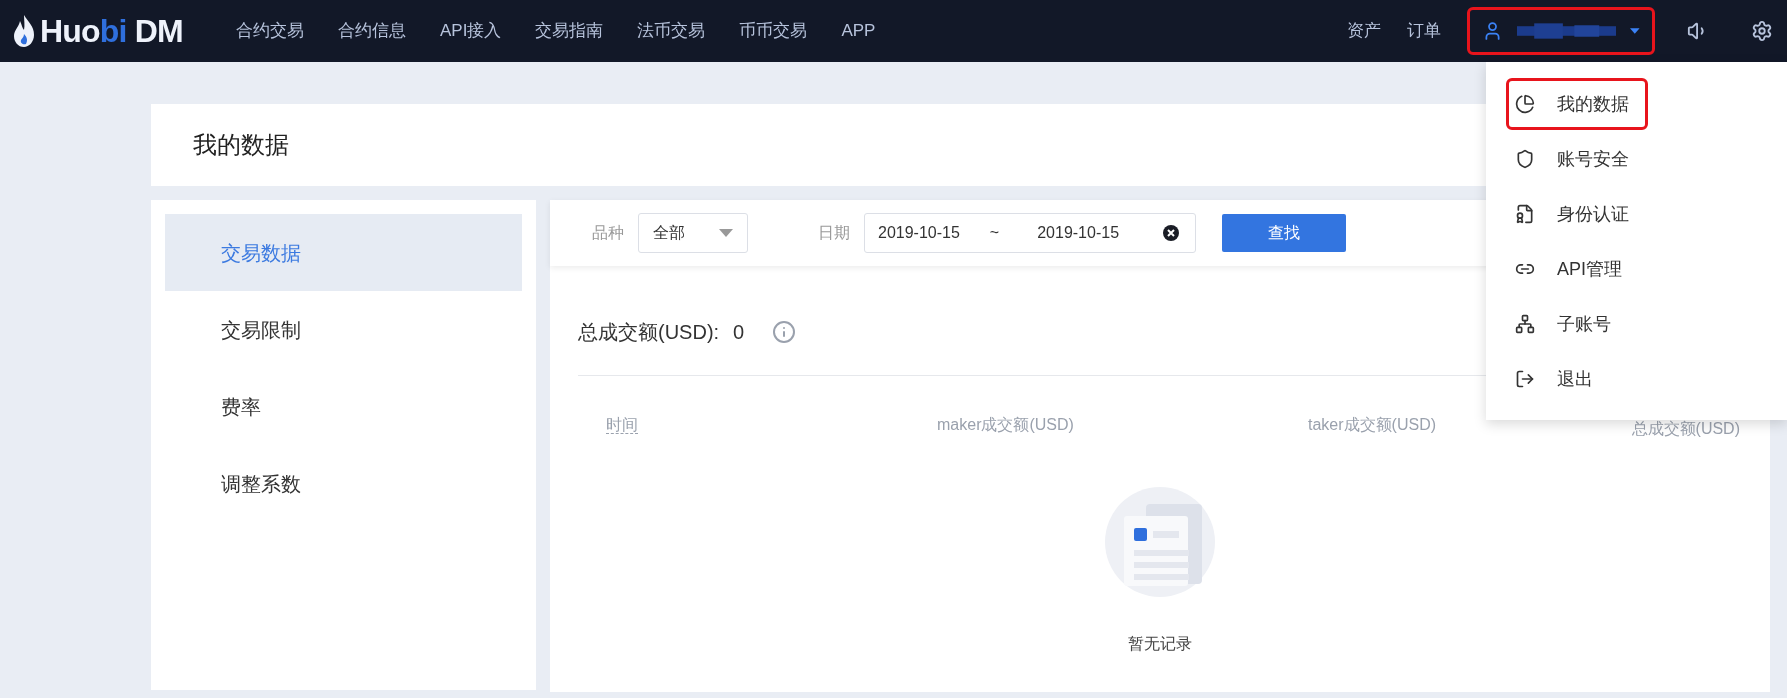  Describe the element at coordinates (1577, 159) in the screenshot. I see `user-menu-item: 账号安全` at that location.